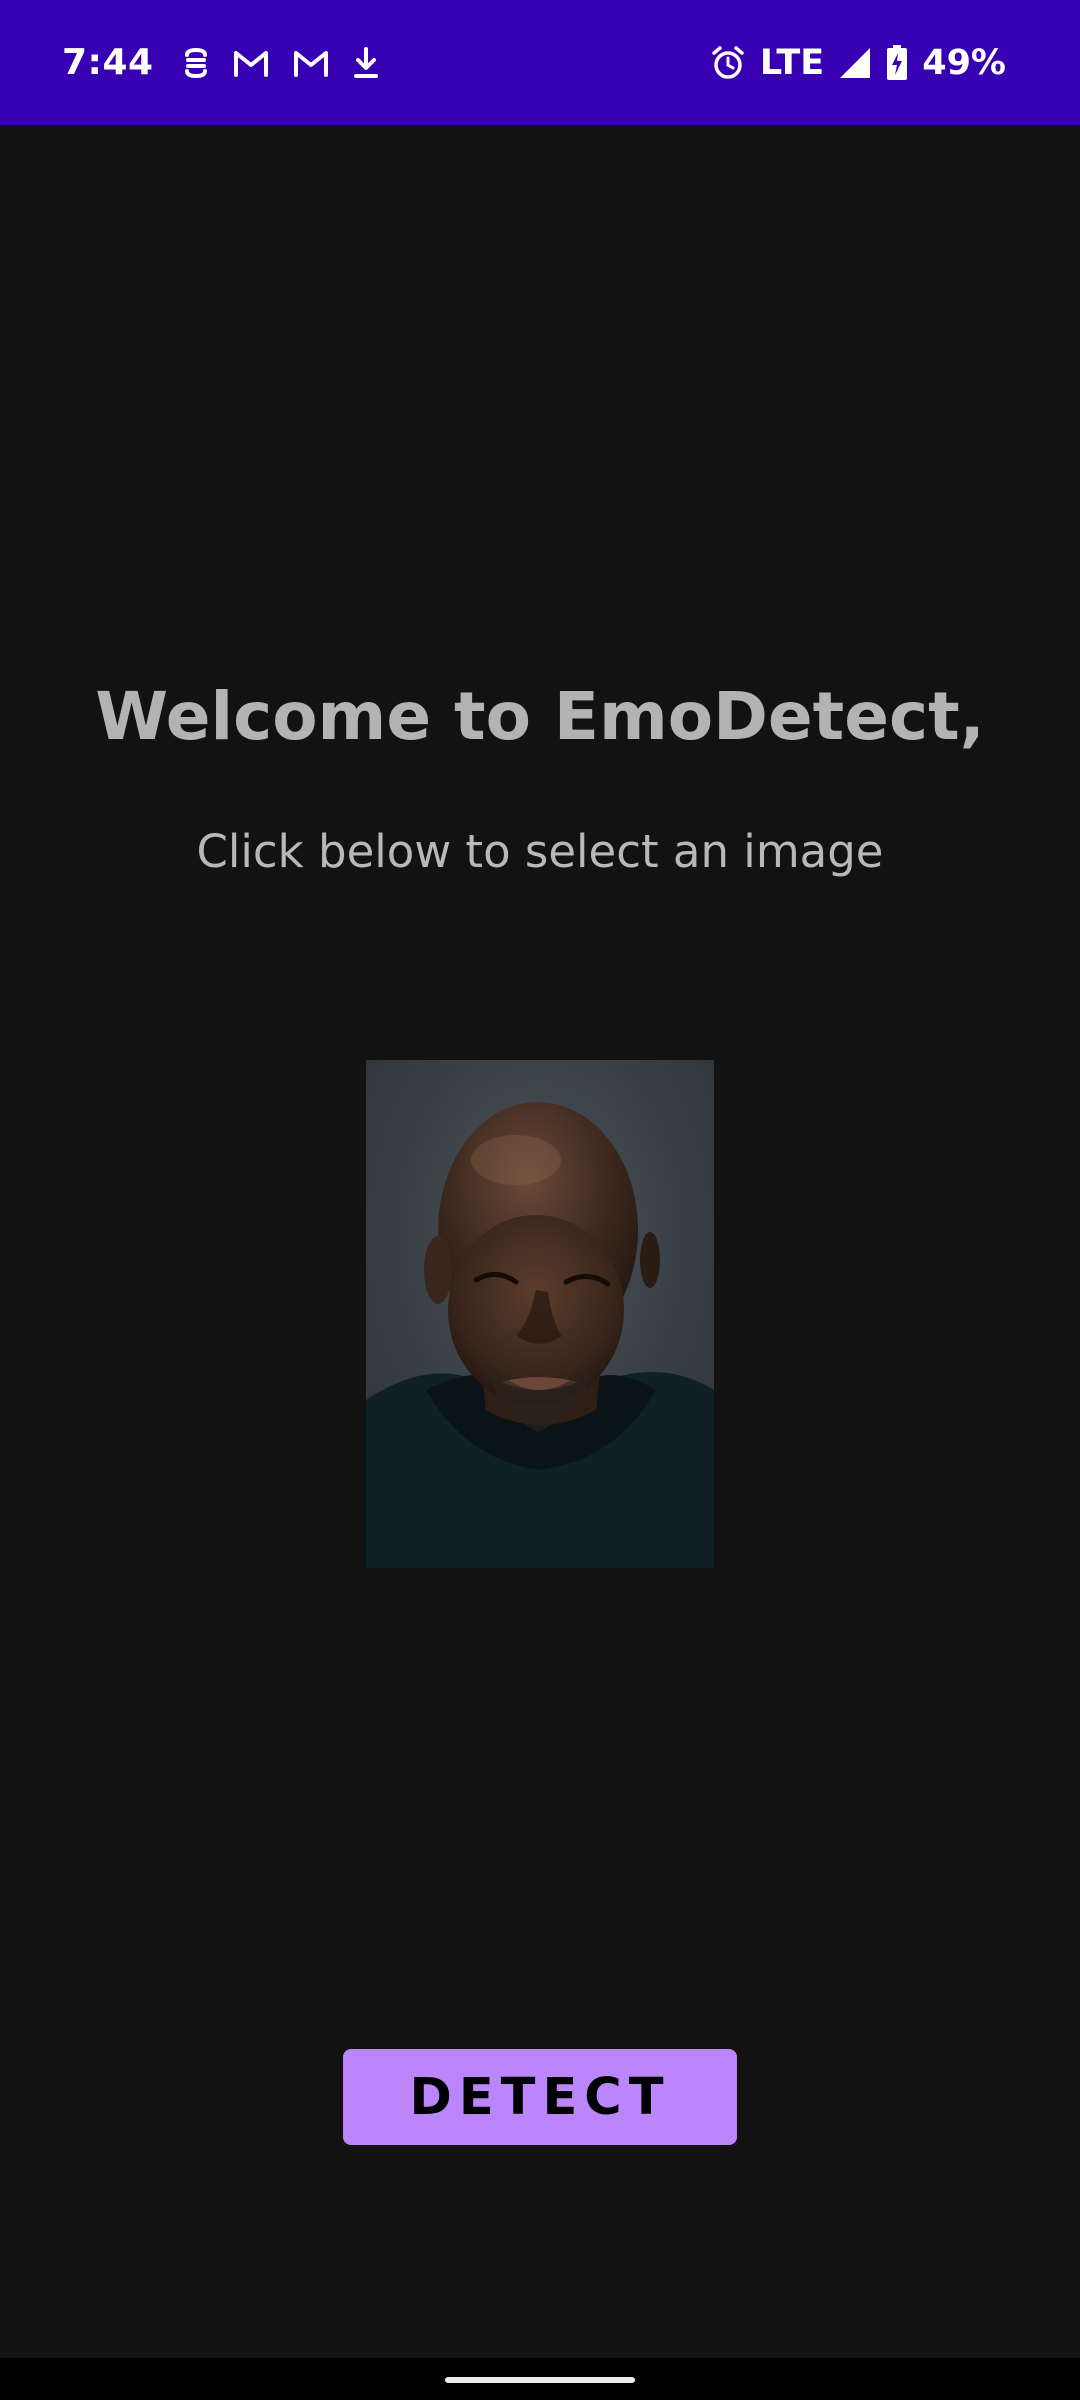 The image size is (1080, 2400). What do you see at coordinates (540, 62) in the screenshot?
I see `status-bar: 7:44 LTE 49%` at bounding box center [540, 62].